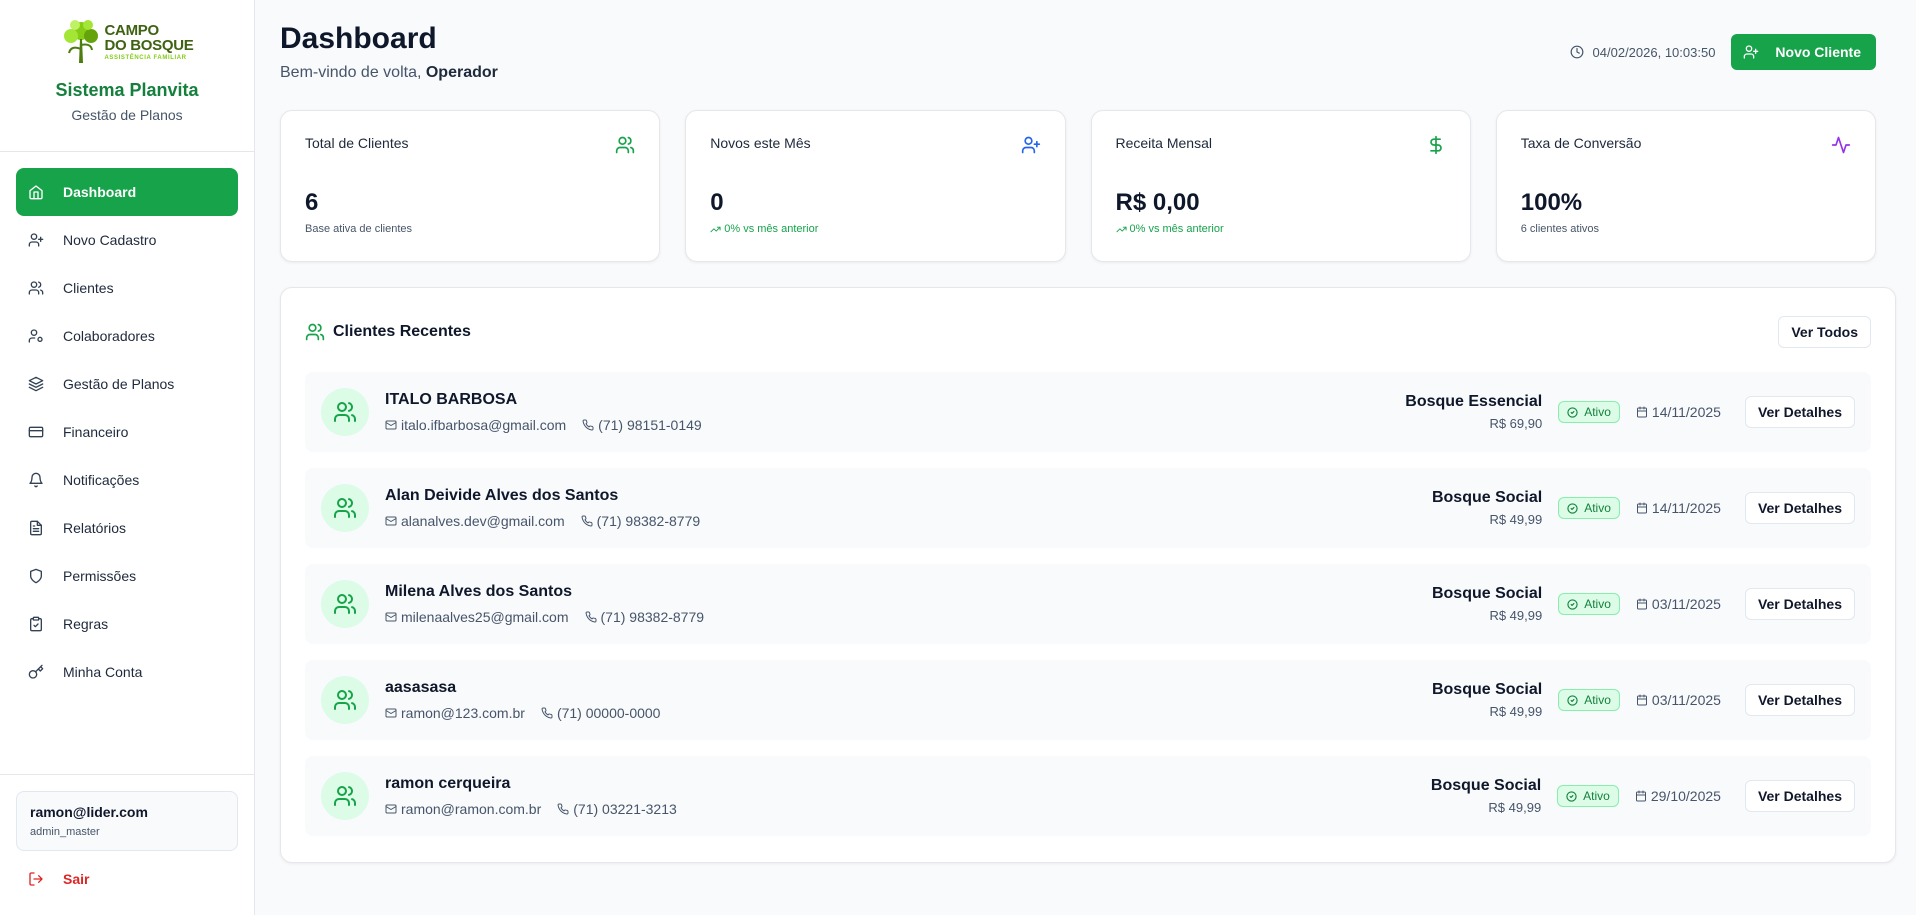  What do you see at coordinates (1516, 423) in the screenshot?
I see `plan-price: R$ 69,90` at bounding box center [1516, 423].